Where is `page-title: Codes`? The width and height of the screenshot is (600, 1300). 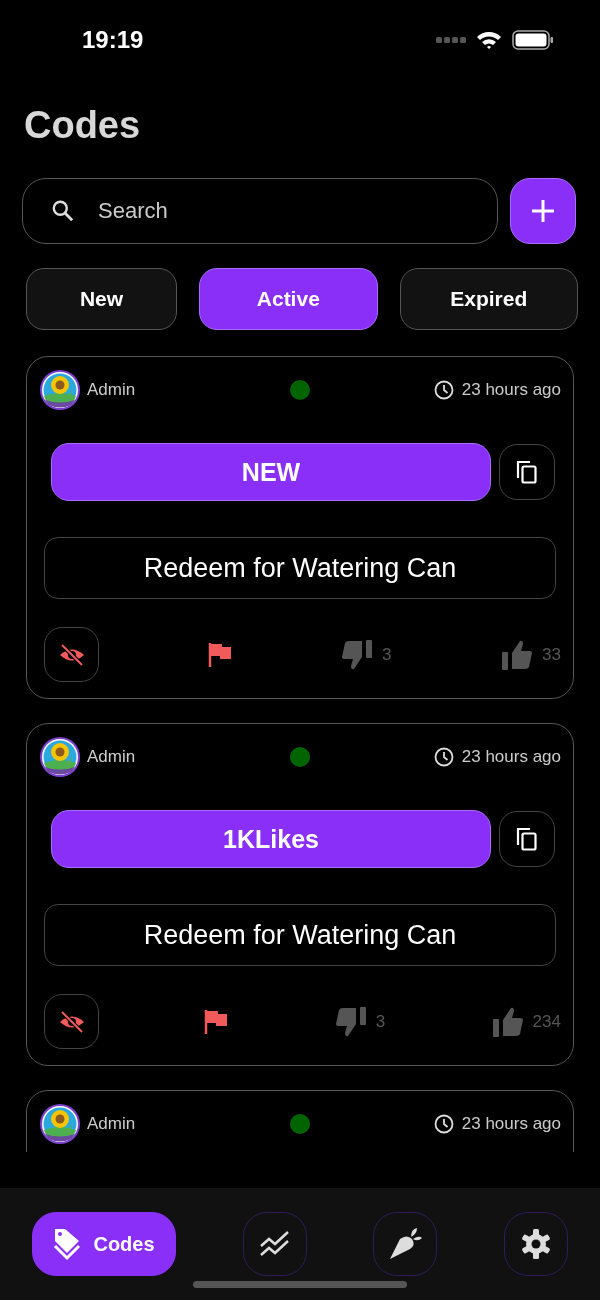 page-title: Codes is located at coordinates (83, 125).